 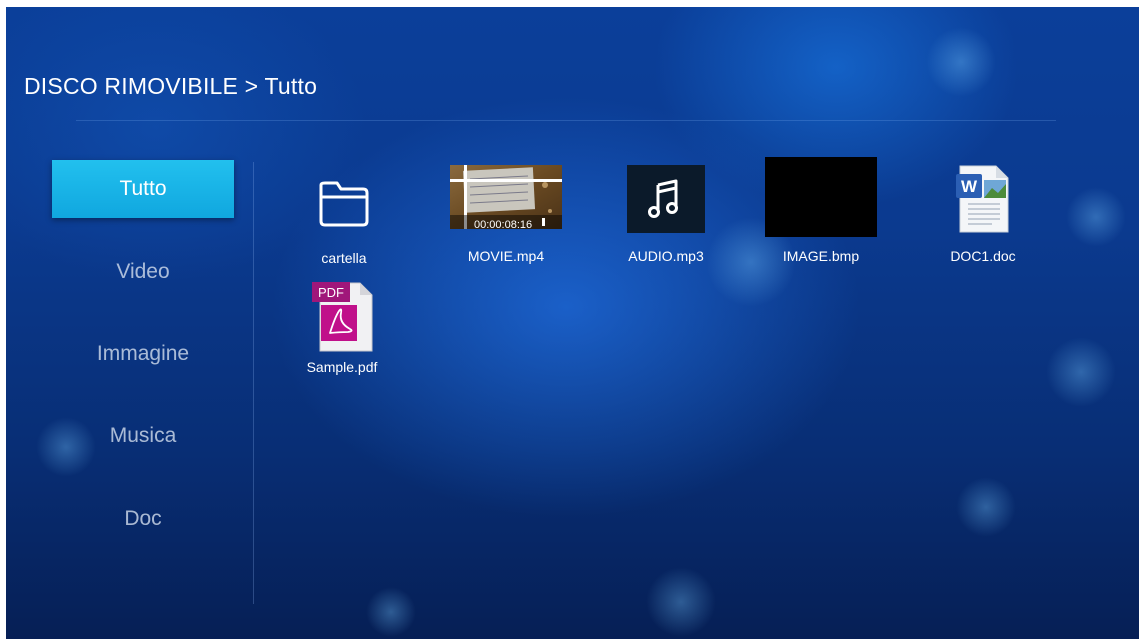 I want to click on file-name: IMAGE.bmp, so click(x=821, y=256).